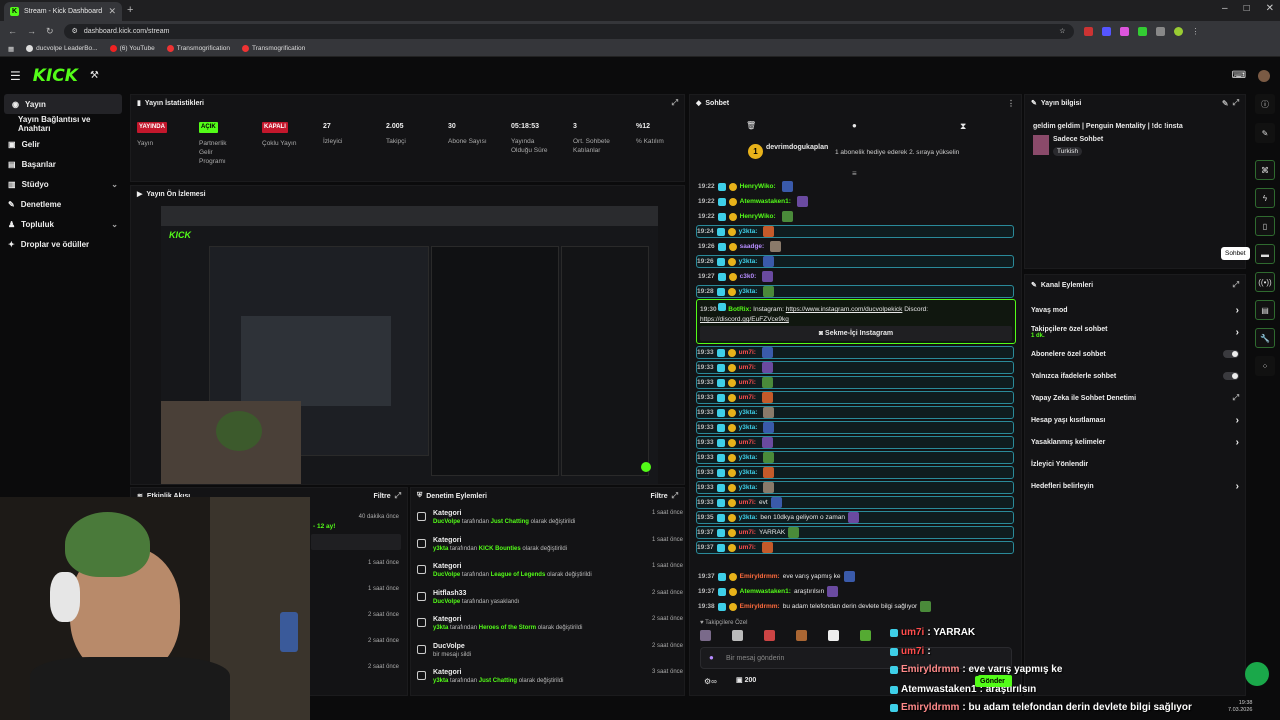  Describe the element at coordinates (1265, 310) in the screenshot. I see `layout-icon: ▤` at that location.